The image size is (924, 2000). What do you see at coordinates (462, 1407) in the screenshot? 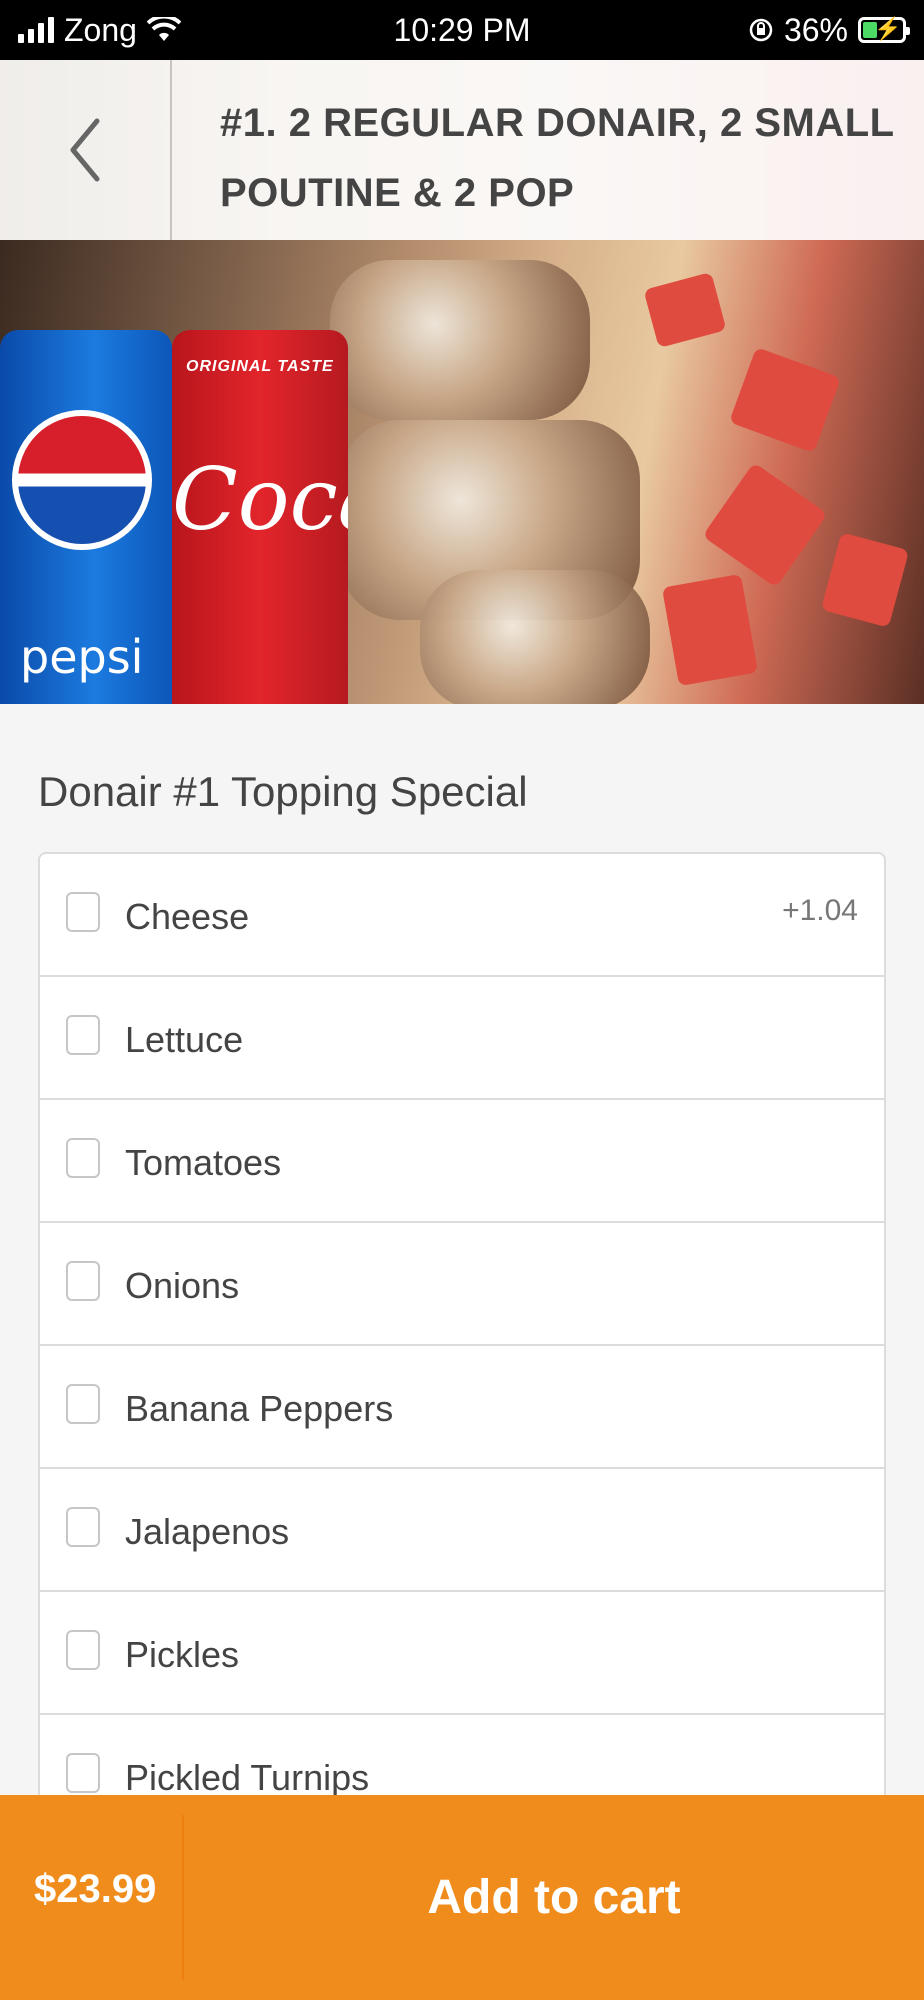
I see `option-row-banana-peppers: Banana Peppers` at bounding box center [462, 1407].